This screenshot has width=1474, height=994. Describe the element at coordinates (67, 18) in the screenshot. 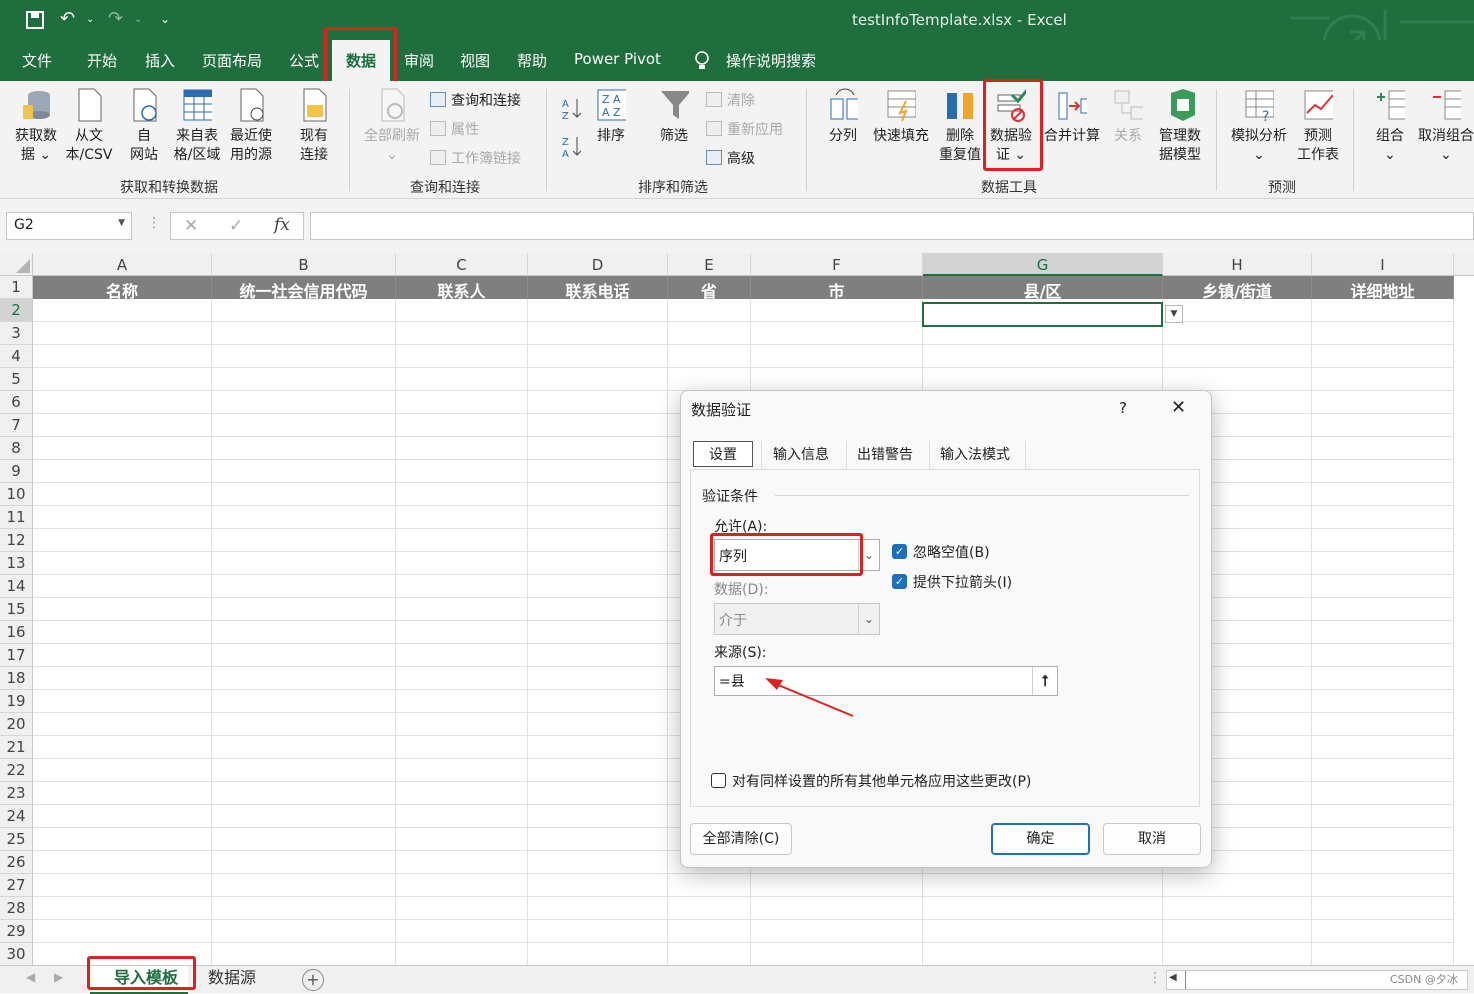

I see `undo-icon: ↶` at that location.